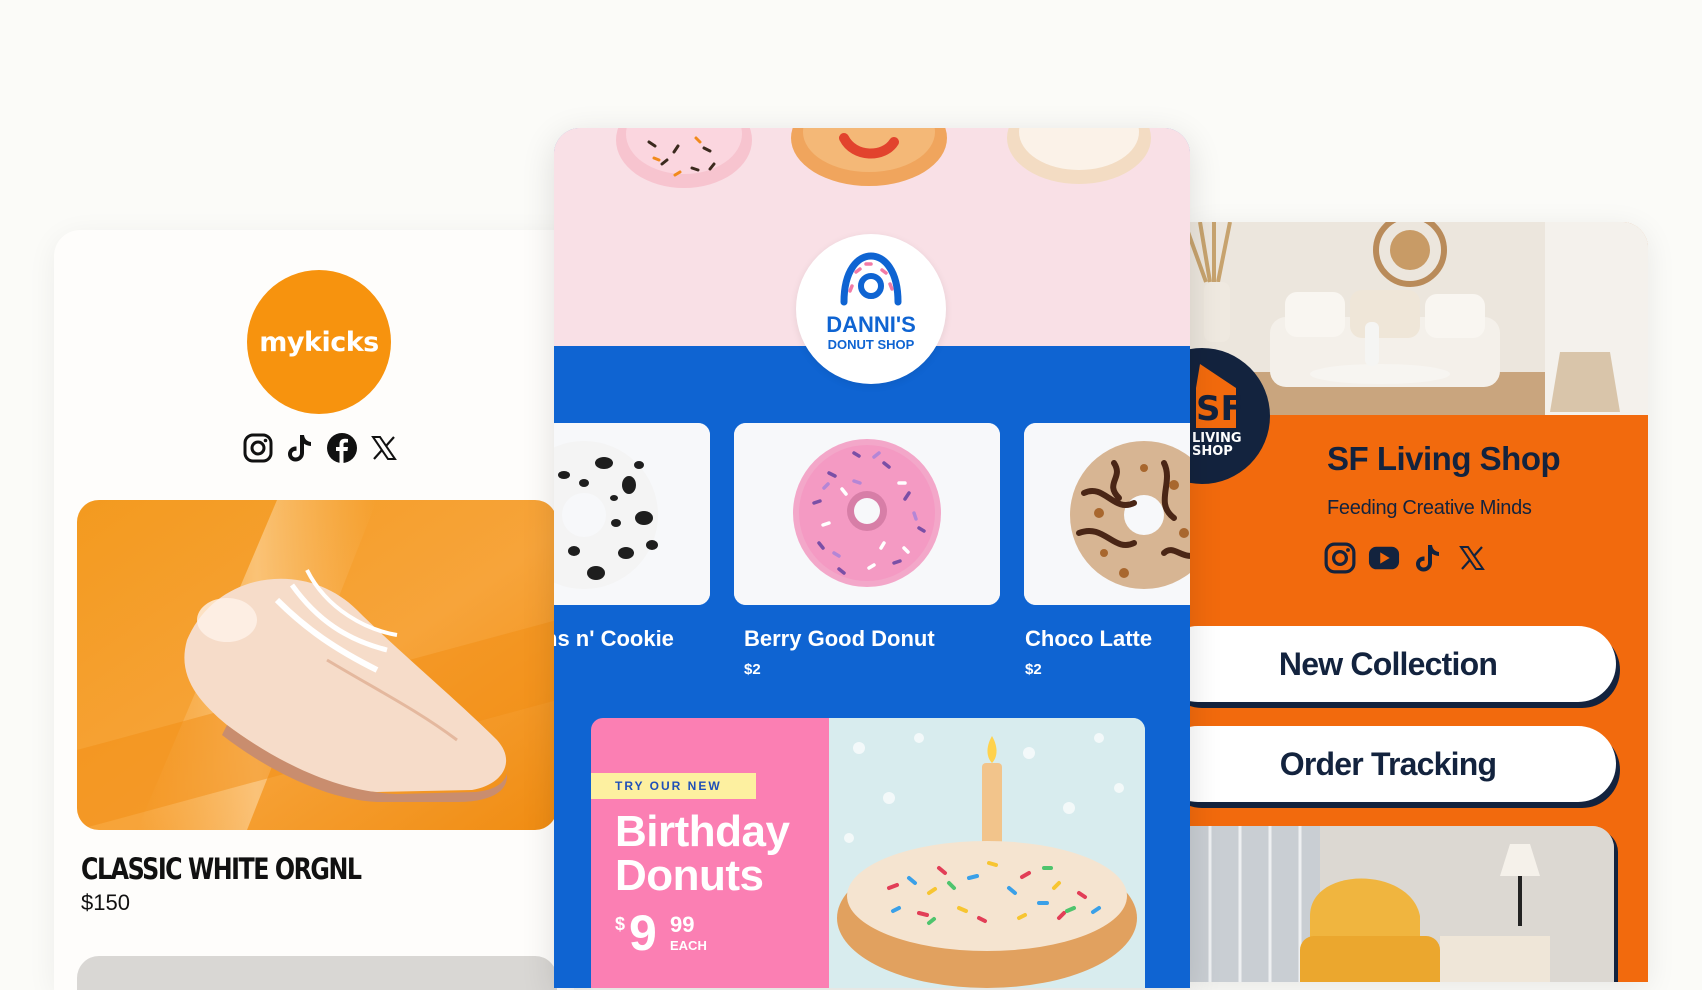 This screenshot has height=990, width=1702. What do you see at coordinates (702, 831) in the screenshot?
I see `promo-title-line1: Birthday` at bounding box center [702, 831].